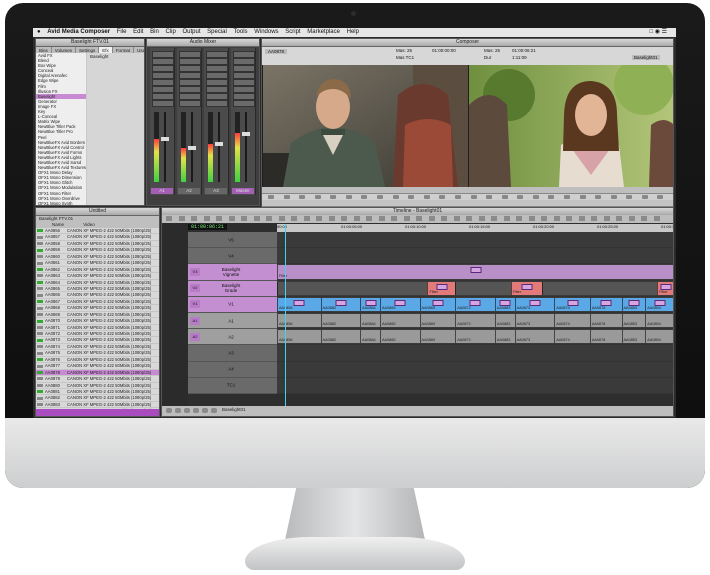 This screenshot has width=710, height=575. I want to click on track-header: V5, so click(232, 240).